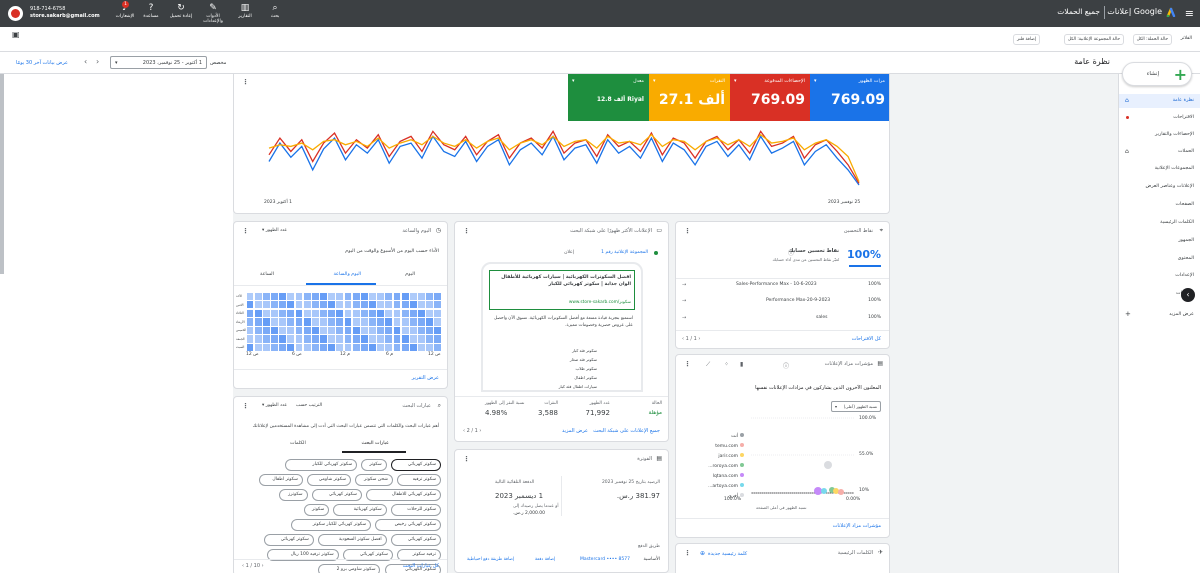  Describe the element at coordinates (309, 405) in the screenshot. I see `sort-selector: الترتيب حسب` at that location.